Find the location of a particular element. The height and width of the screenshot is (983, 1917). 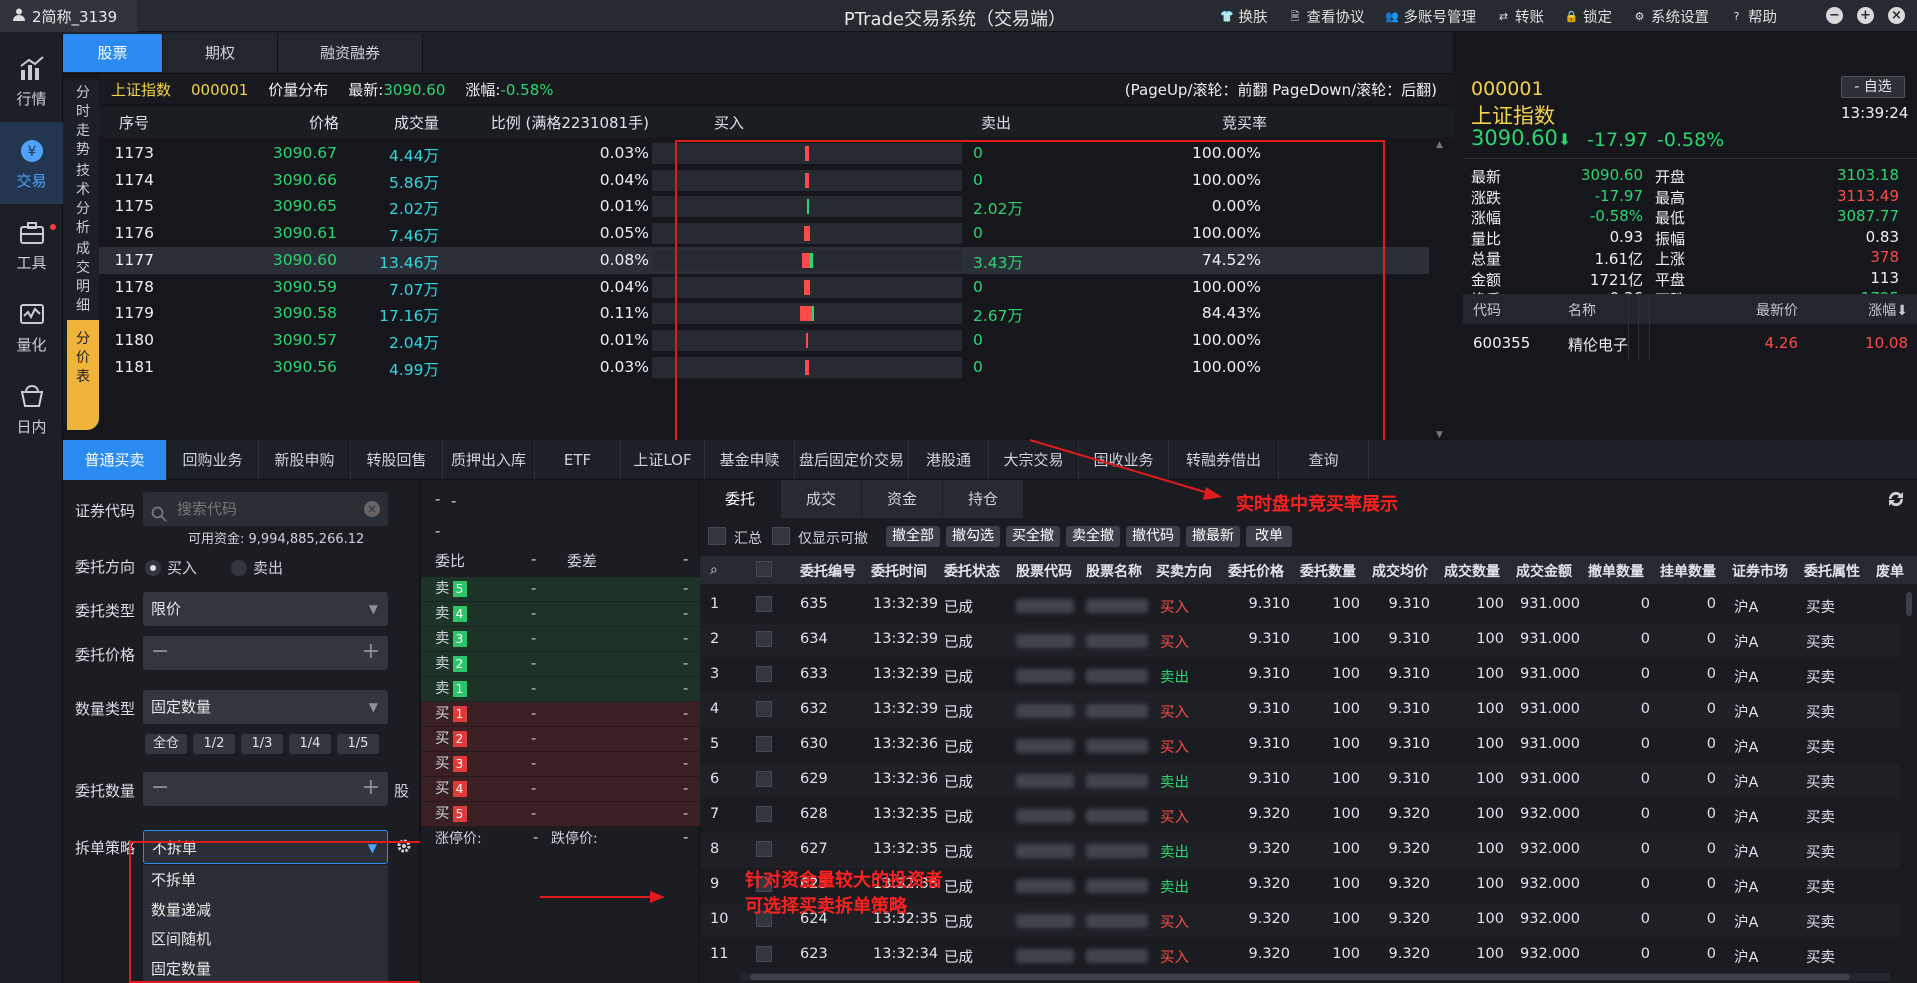

annotation-bid-rate: 实时盘中竞买率展示 is located at coordinates (1317, 504).